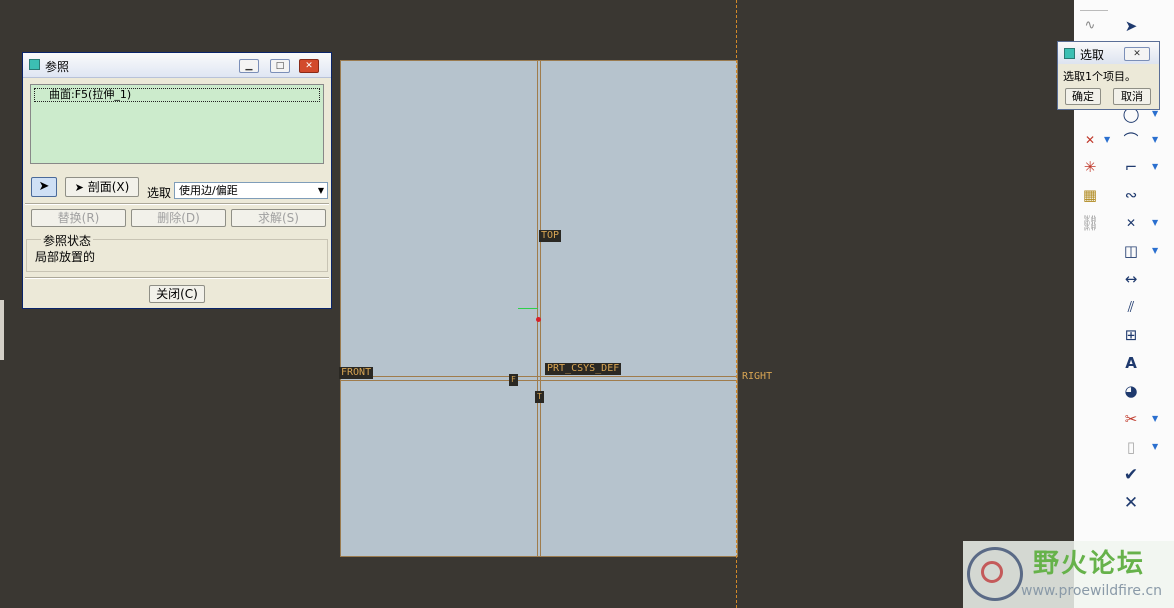 Image resolution: width=1174 pixels, height=608 pixels. What do you see at coordinates (67, 240) in the screenshot?
I see `status-group-label: 参照状态` at bounding box center [67, 240].